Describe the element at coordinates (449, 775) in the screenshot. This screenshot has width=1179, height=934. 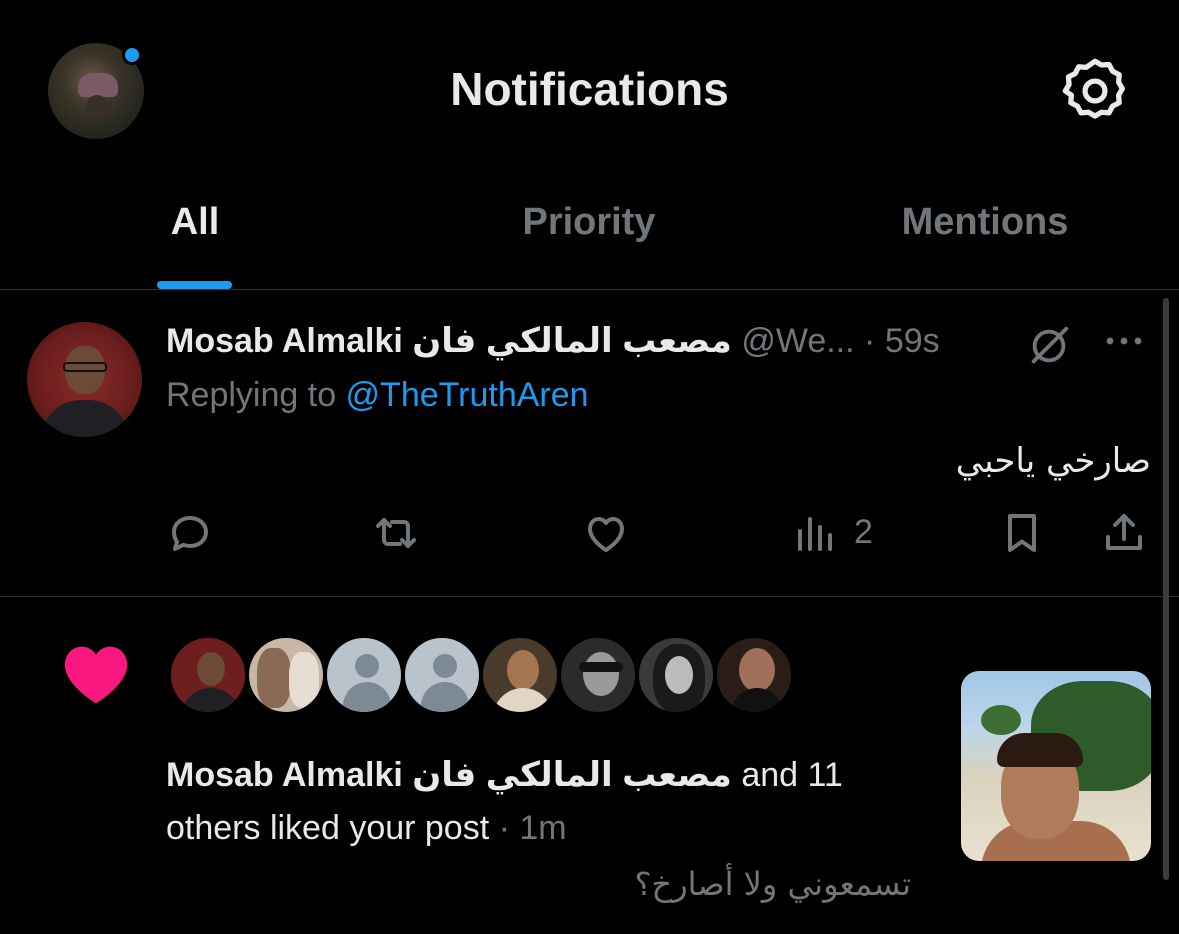
I see `liker-name: Mosab Almalki مصعب المالكي فان` at that location.